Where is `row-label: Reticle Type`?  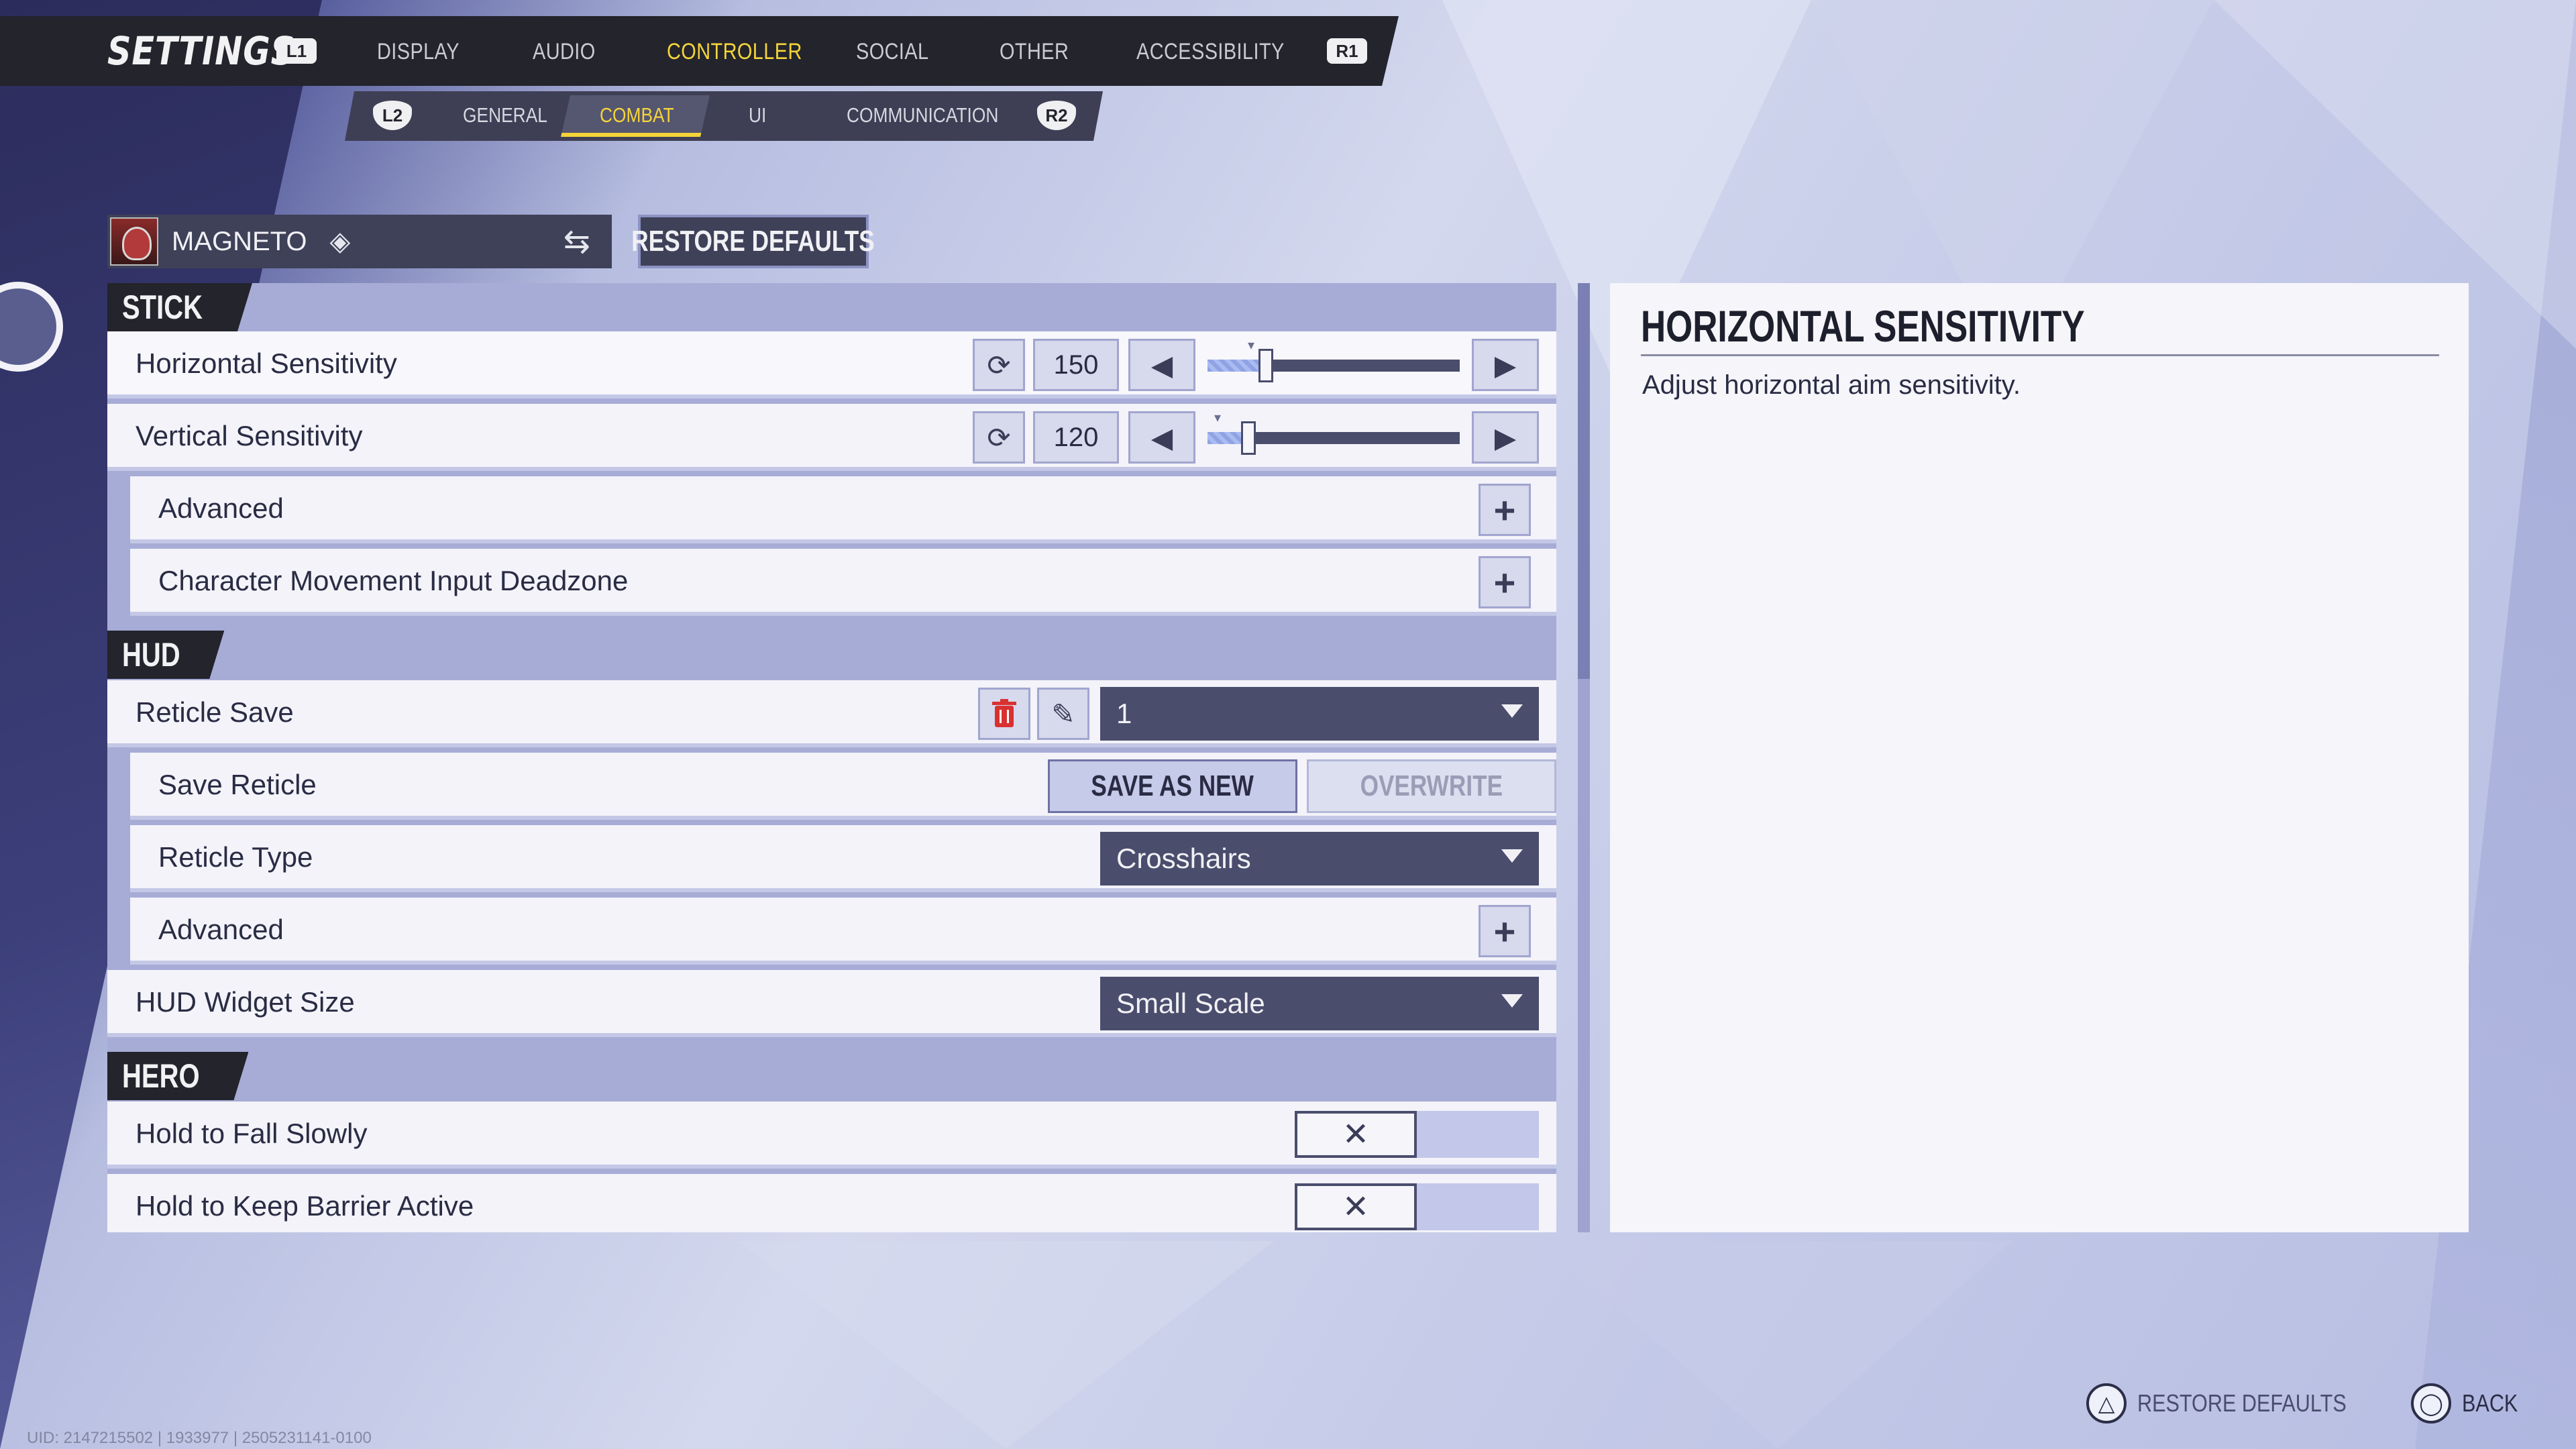
row-label: Reticle Type is located at coordinates (235, 857).